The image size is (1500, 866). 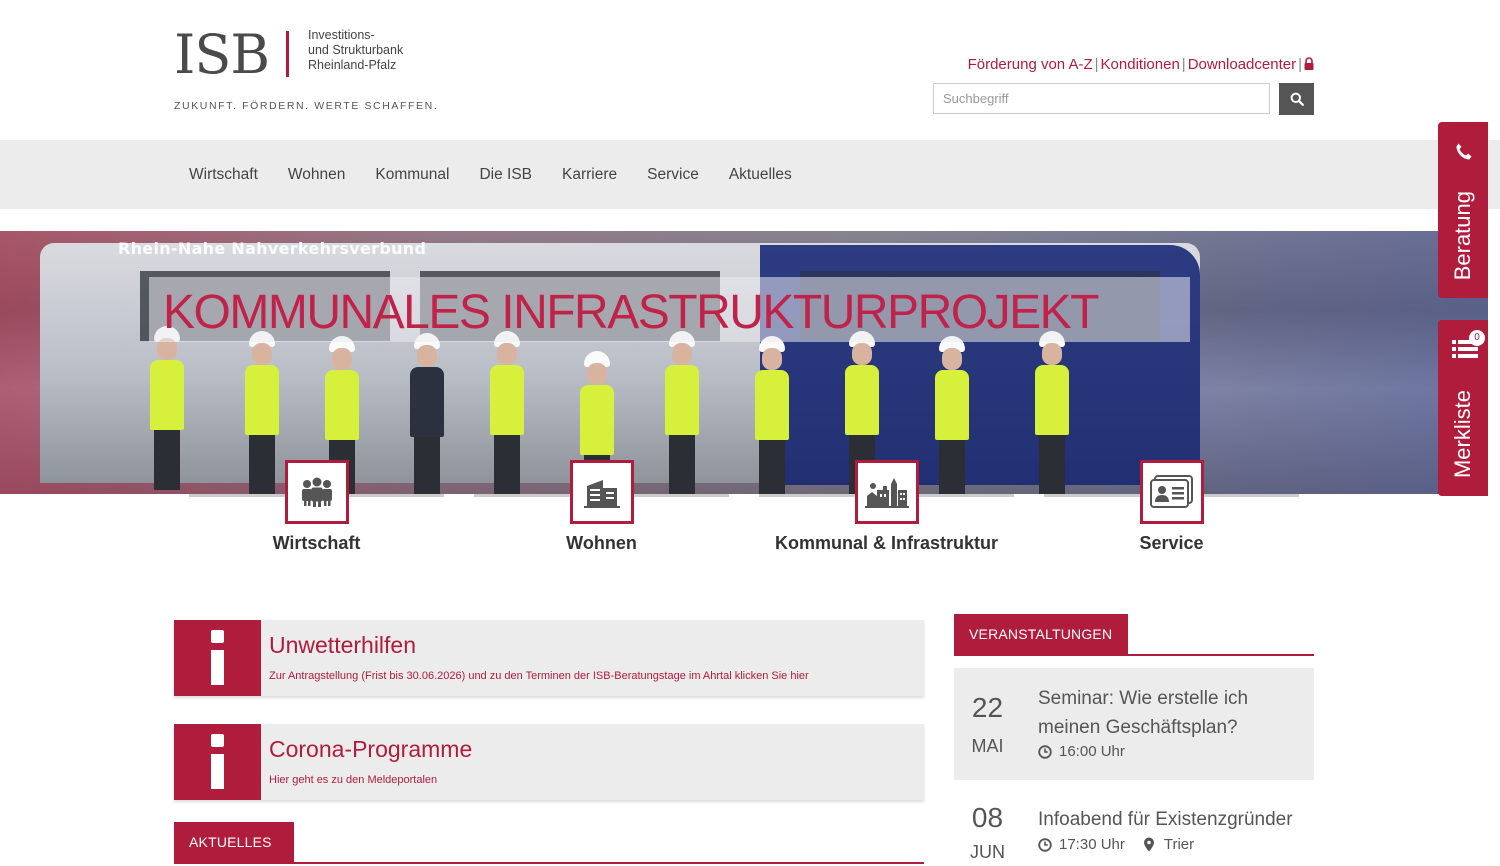 What do you see at coordinates (1172, 492) in the screenshot?
I see `contact-card-icon` at bounding box center [1172, 492].